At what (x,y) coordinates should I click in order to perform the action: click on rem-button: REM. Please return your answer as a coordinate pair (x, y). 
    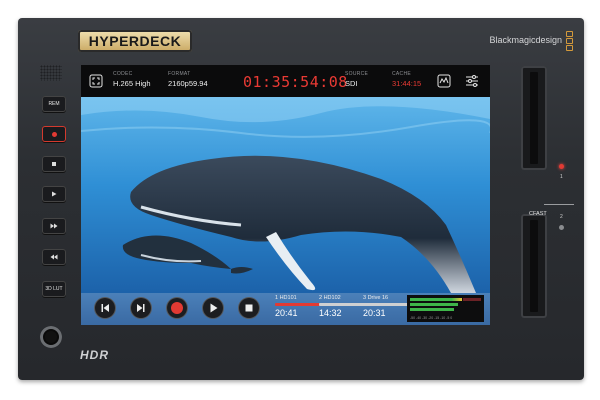
    Looking at the image, I should click on (54, 104).